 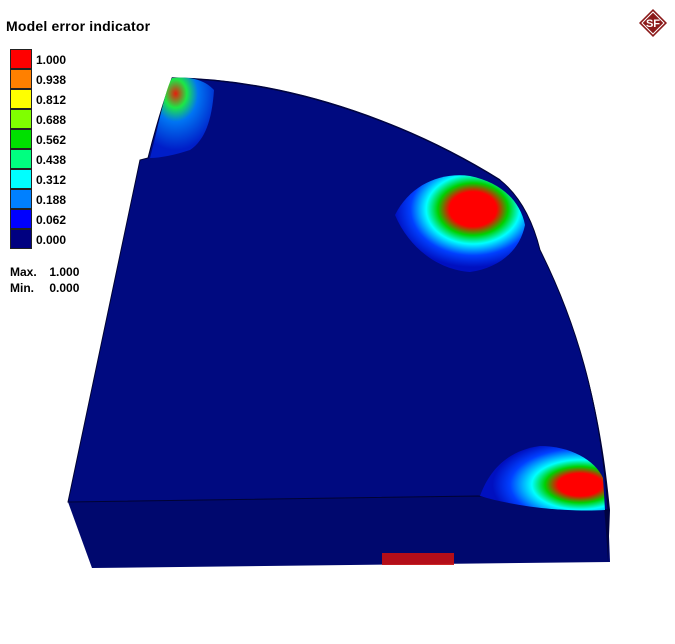 I want to click on front-face, so click(x=339, y=532).